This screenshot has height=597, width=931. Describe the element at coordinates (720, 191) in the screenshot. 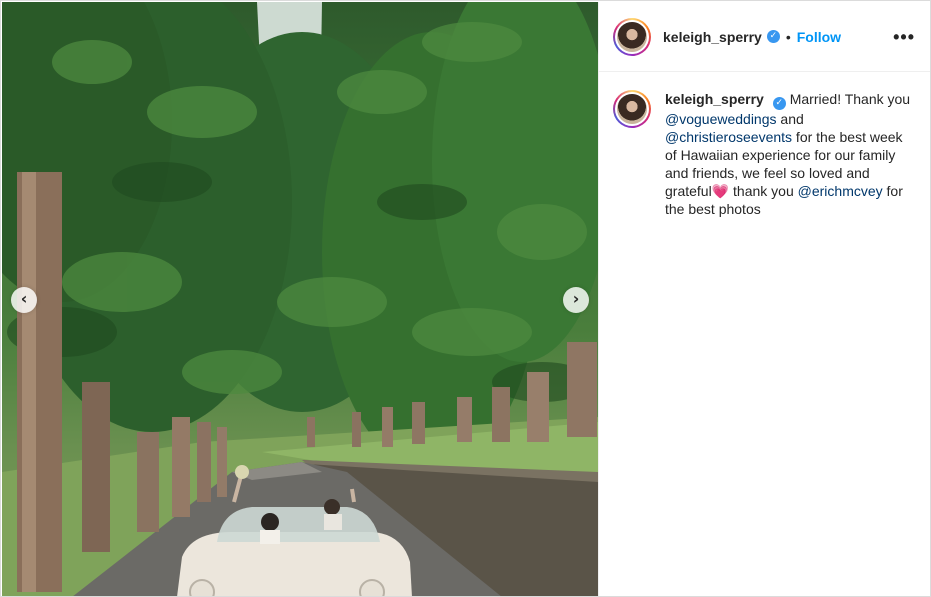

I see `heart-emoji-icon: 💗` at that location.